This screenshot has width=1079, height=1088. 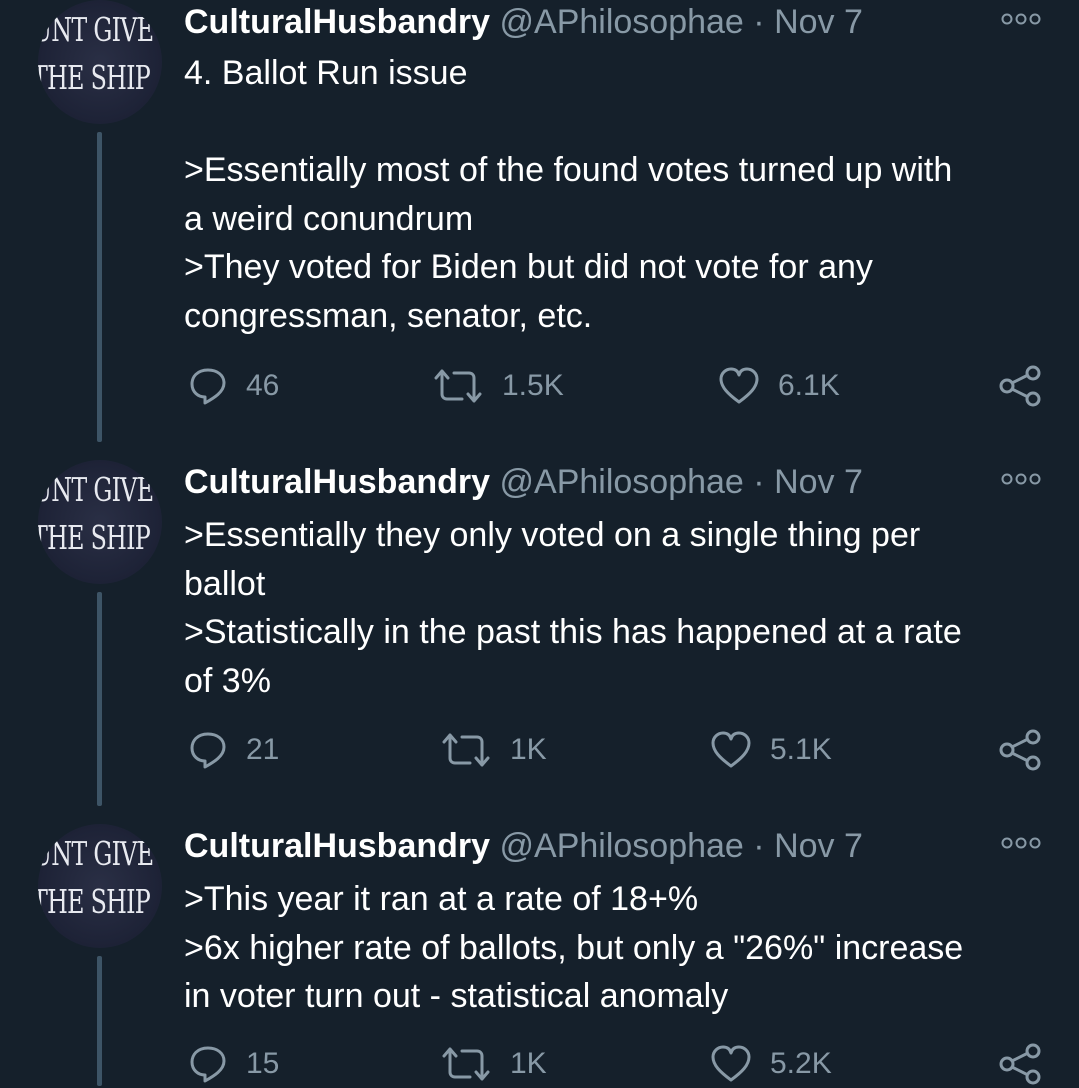 I want to click on reply-button: 15, so click(x=233, y=1064).